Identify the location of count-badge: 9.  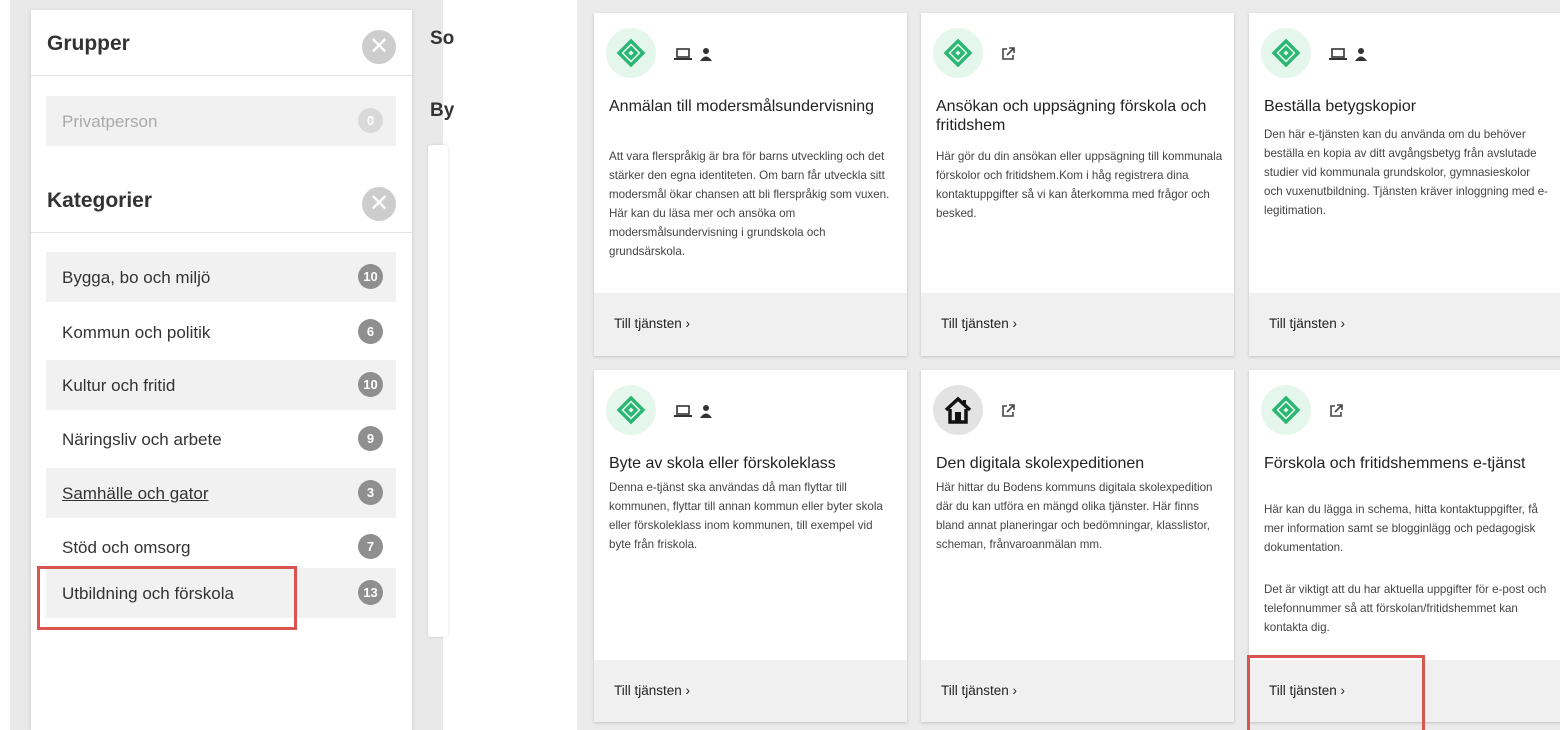
(370, 438).